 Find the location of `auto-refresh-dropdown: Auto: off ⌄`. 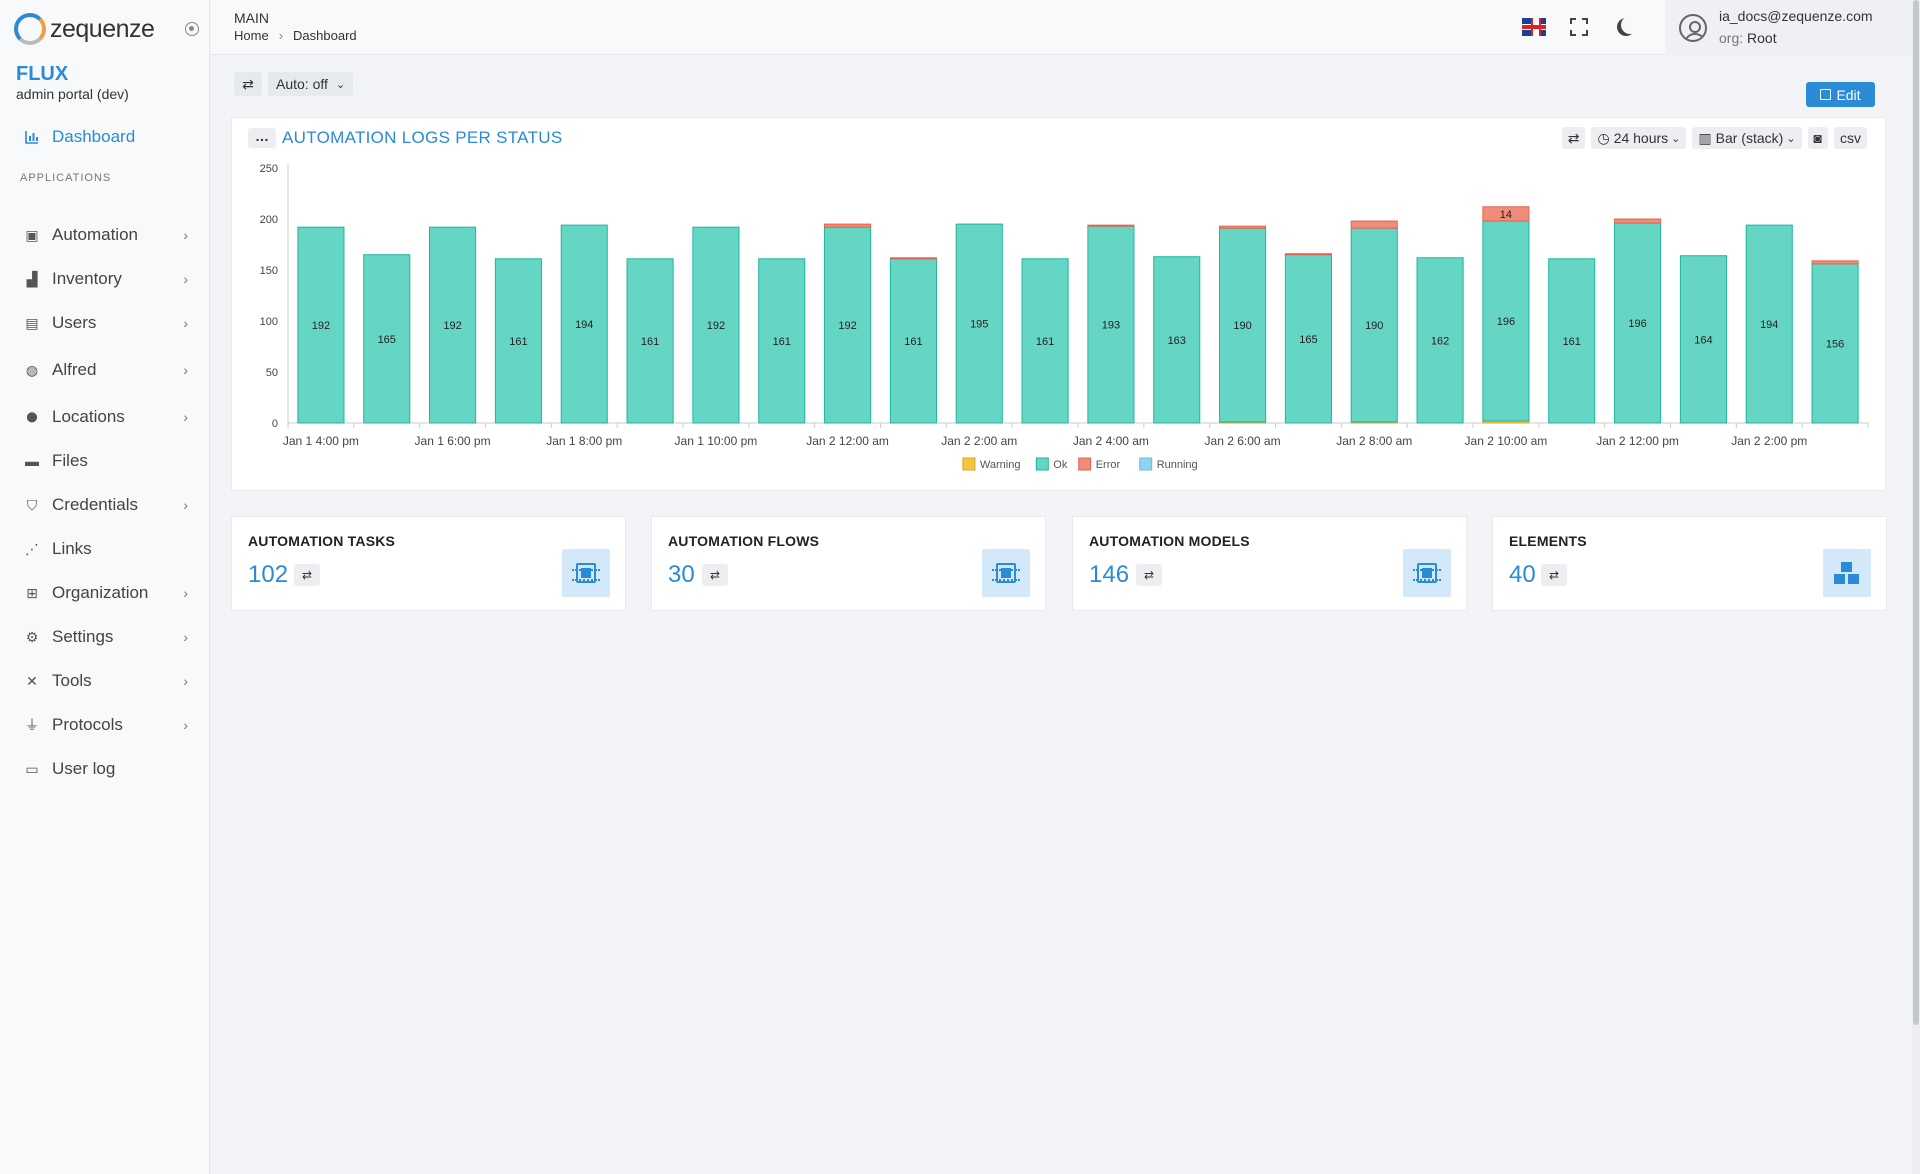

auto-refresh-dropdown: Auto: off ⌄ is located at coordinates (311, 84).